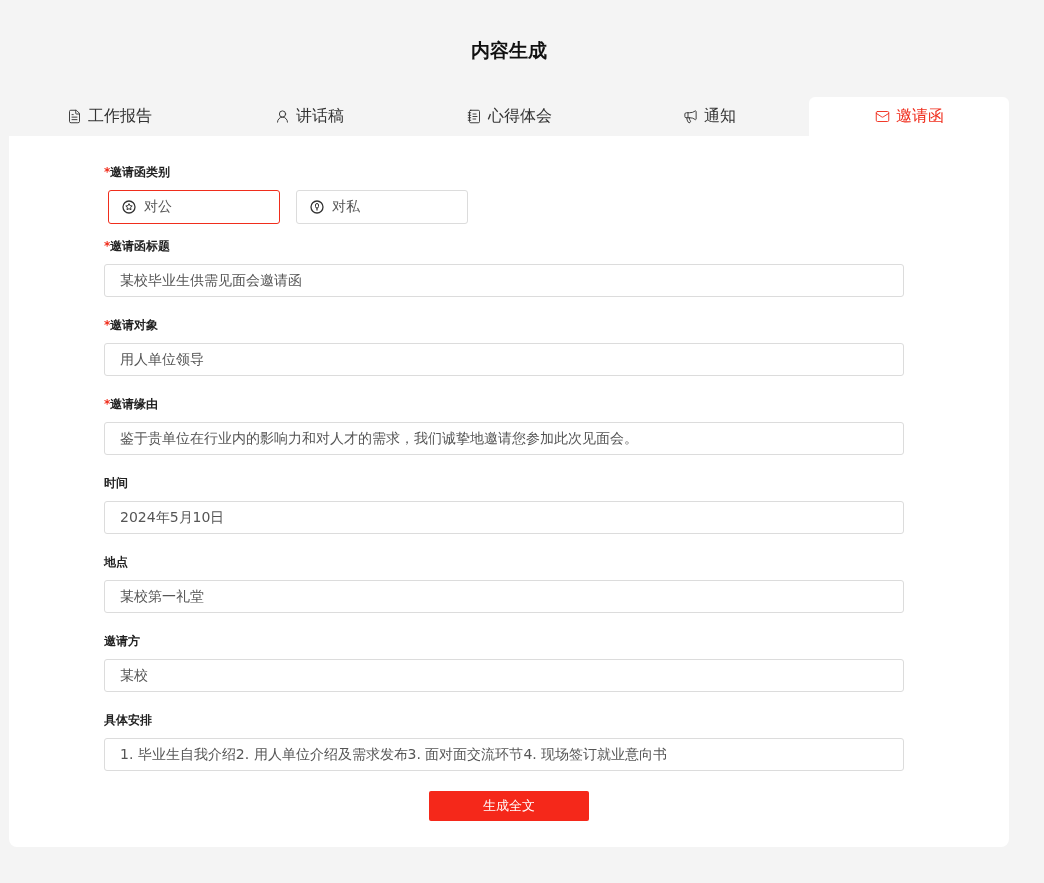 The image size is (1044, 883). I want to click on document-icon, so click(74, 116).